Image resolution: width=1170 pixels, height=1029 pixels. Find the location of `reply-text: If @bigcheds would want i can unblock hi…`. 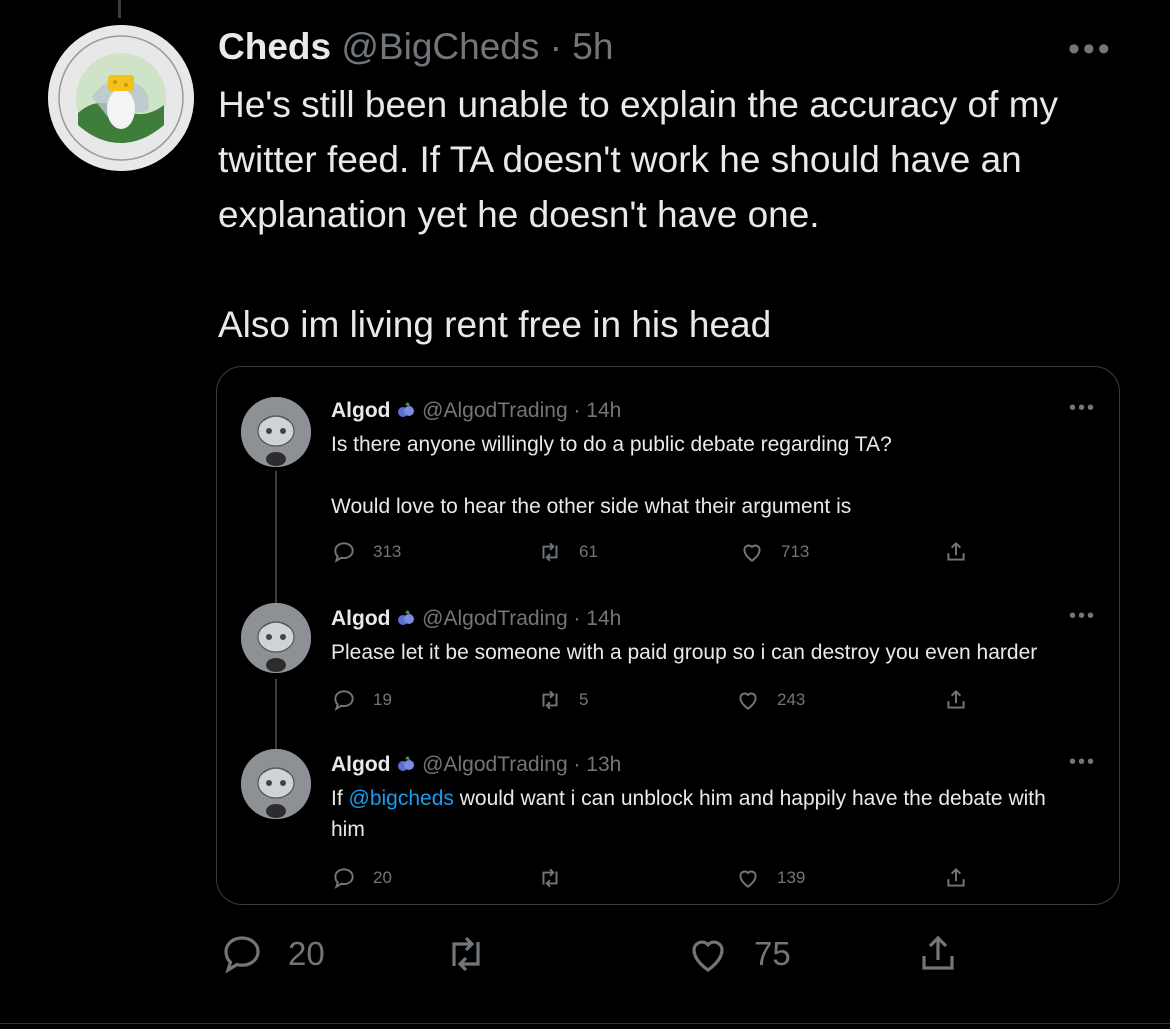

reply-text: If @bigcheds would want i can unblock hi… is located at coordinates (701, 814).